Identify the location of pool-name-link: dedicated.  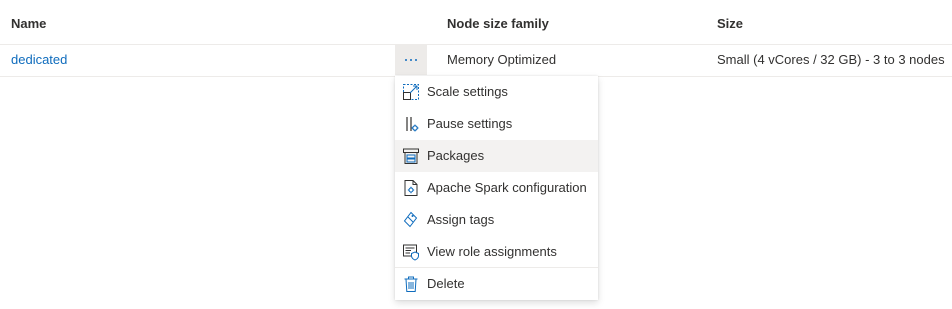
(39, 59).